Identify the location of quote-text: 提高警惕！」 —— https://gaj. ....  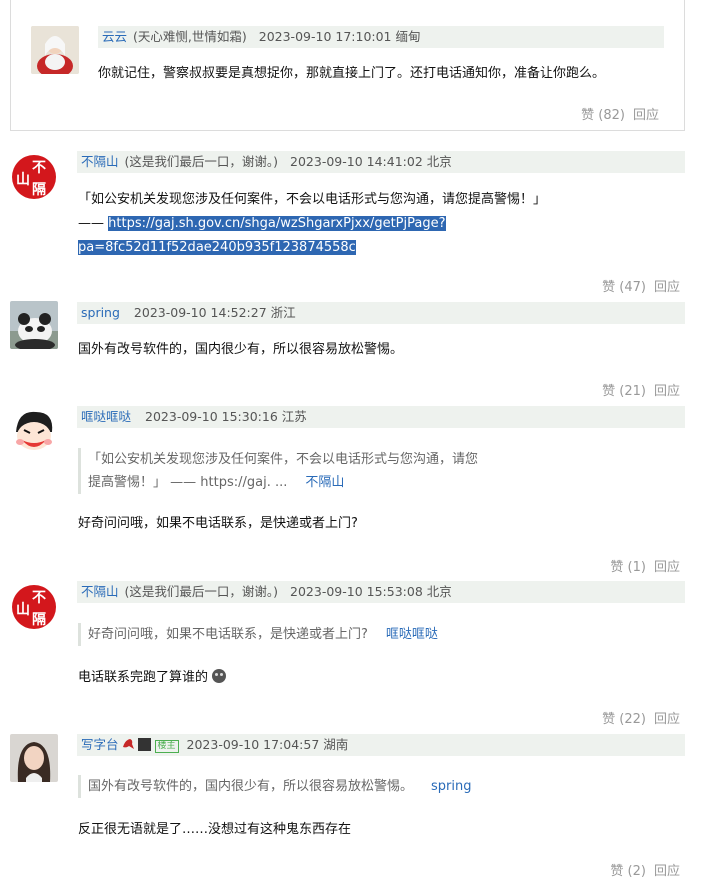
(188, 482).